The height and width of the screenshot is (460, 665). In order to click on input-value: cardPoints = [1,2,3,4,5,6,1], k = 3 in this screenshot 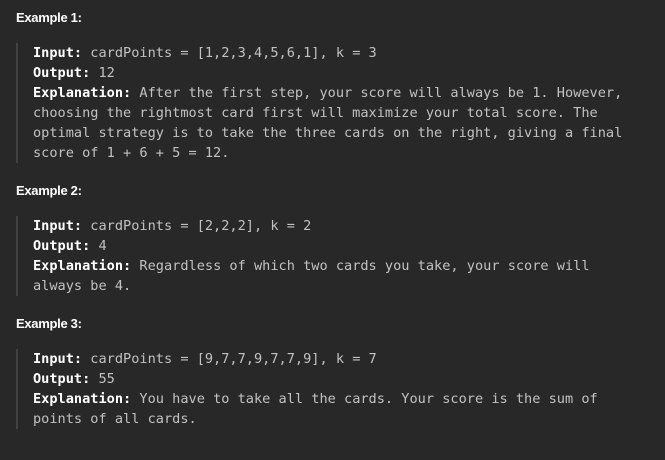, I will do `click(233, 53)`.